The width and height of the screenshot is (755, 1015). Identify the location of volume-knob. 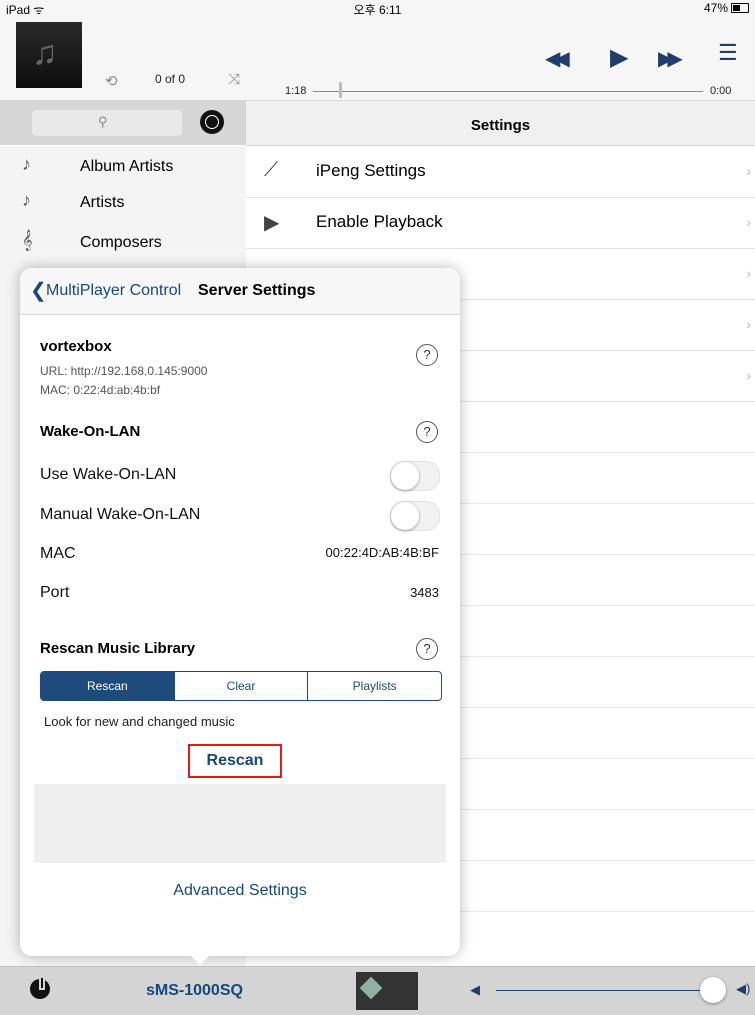
(713, 990).